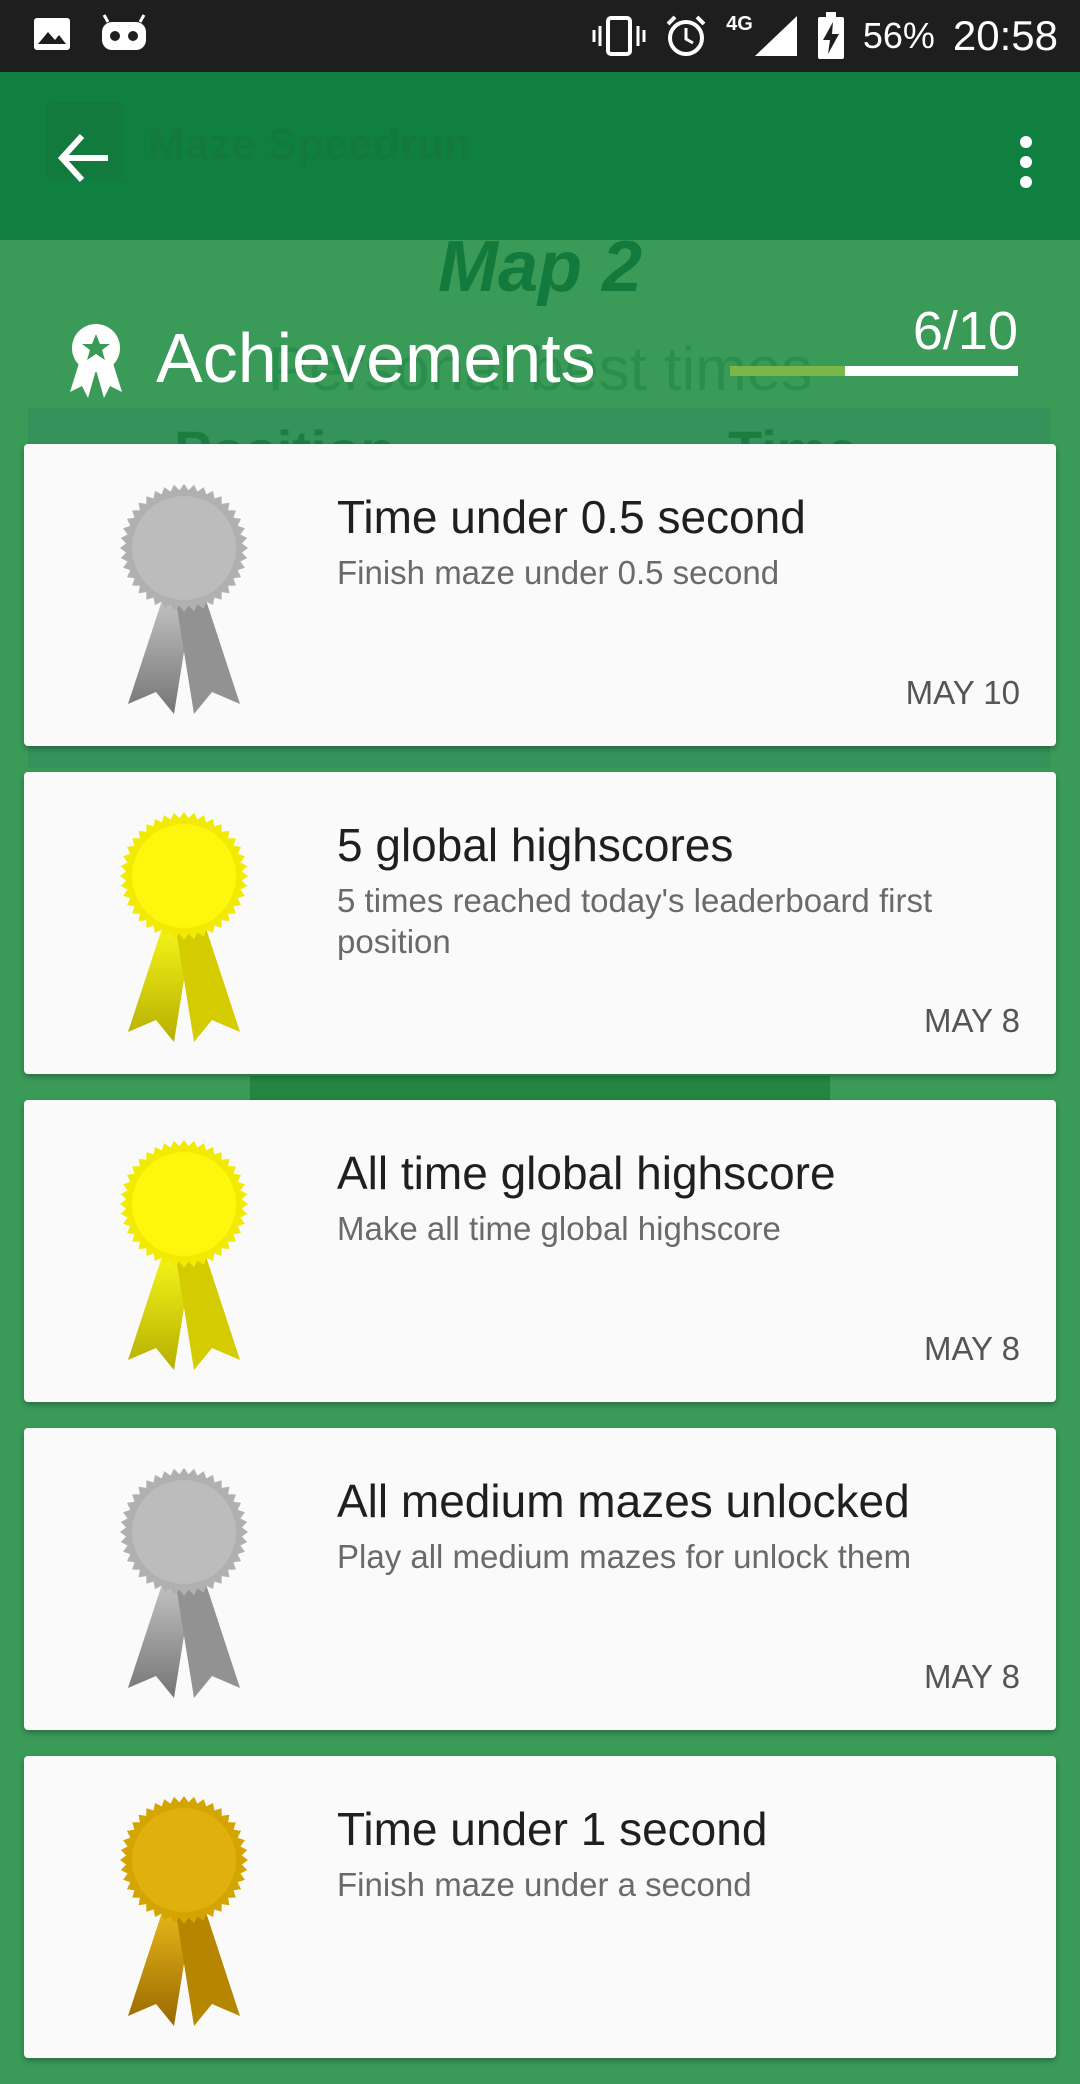 The height and width of the screenshot is (2084, 1080). I want to click on achievement-description: Make all time global highscore, so click(559, 1228).